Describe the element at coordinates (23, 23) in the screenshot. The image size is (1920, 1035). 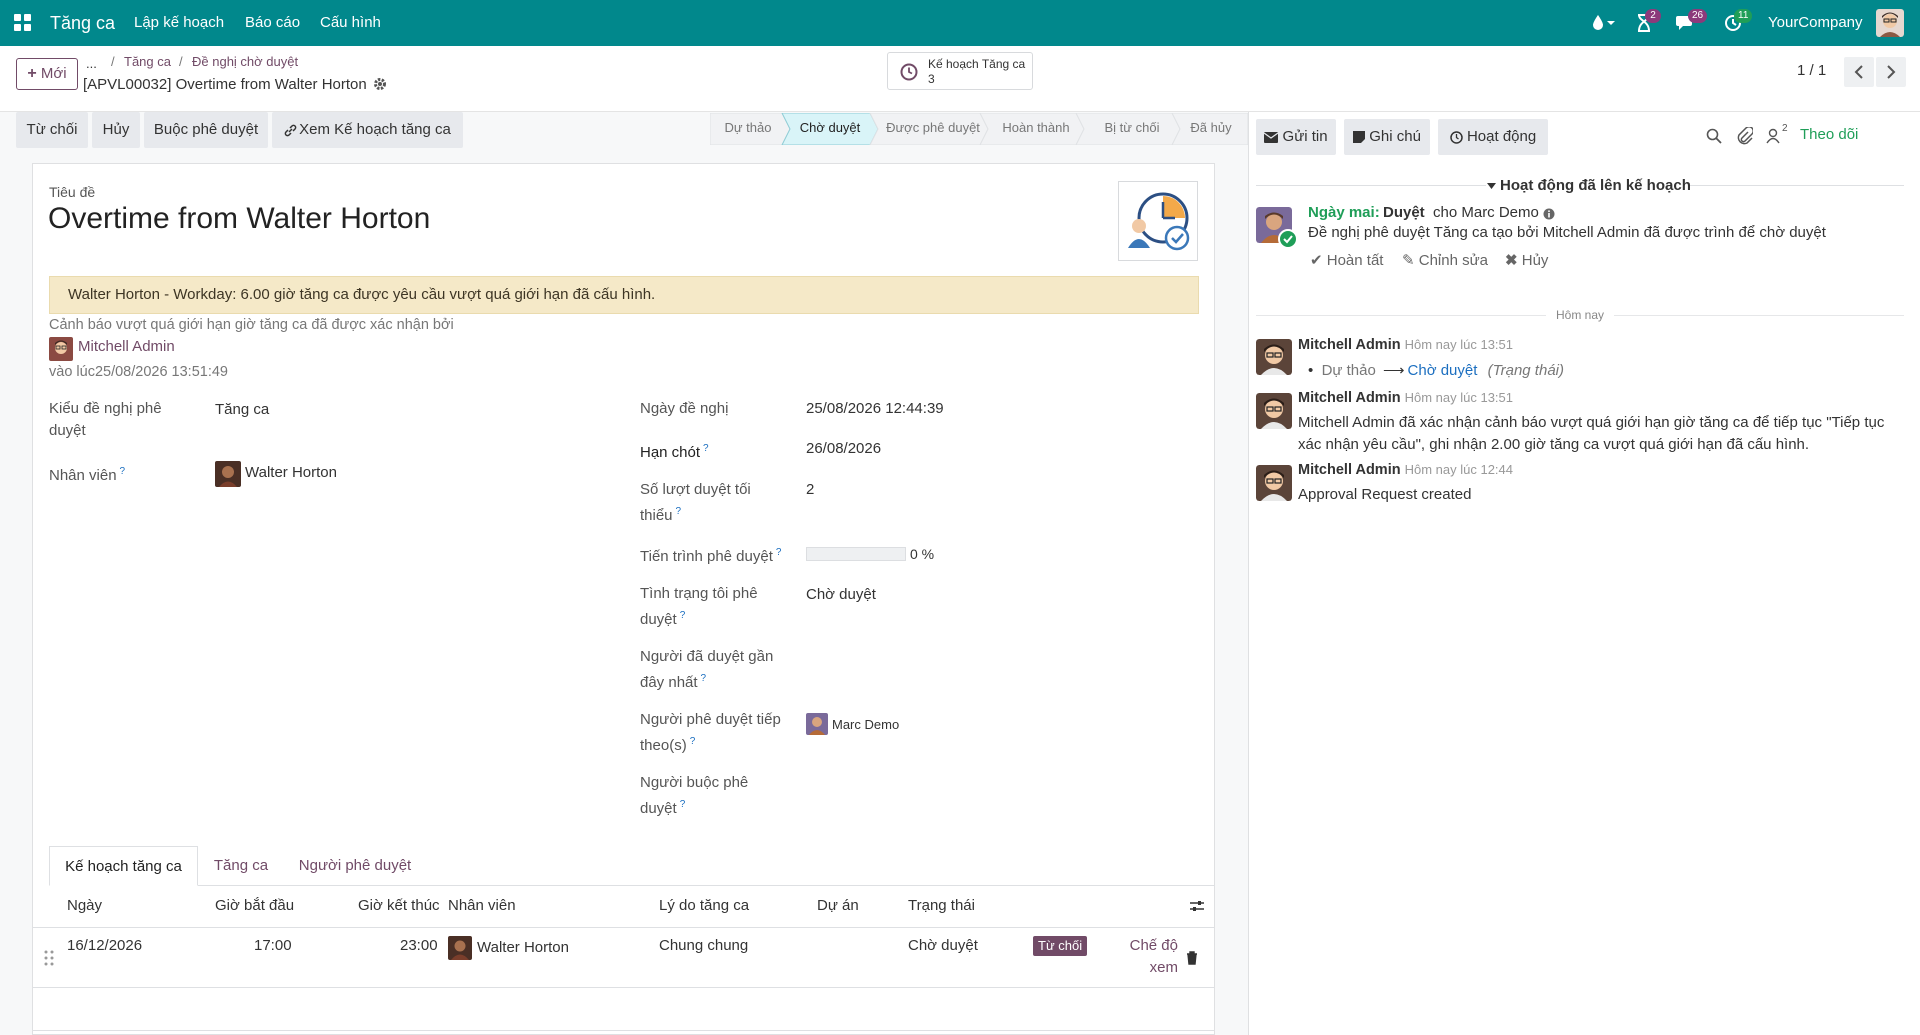
I see `apps-menu-icon` at that location.